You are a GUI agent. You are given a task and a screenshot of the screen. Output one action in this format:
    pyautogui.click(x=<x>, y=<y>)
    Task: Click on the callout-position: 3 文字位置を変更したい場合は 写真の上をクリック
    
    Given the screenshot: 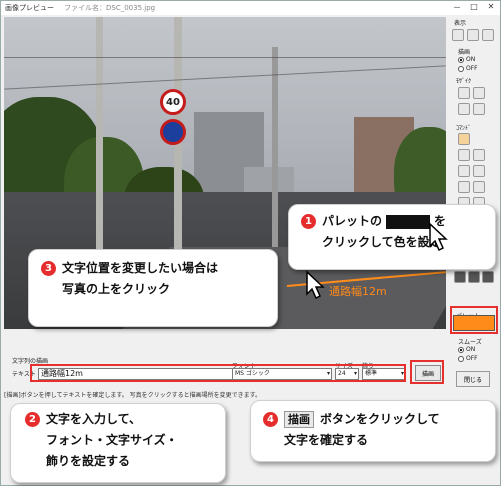 What is the action you would take?
    pyautogui.click(x=153, y=288)
    